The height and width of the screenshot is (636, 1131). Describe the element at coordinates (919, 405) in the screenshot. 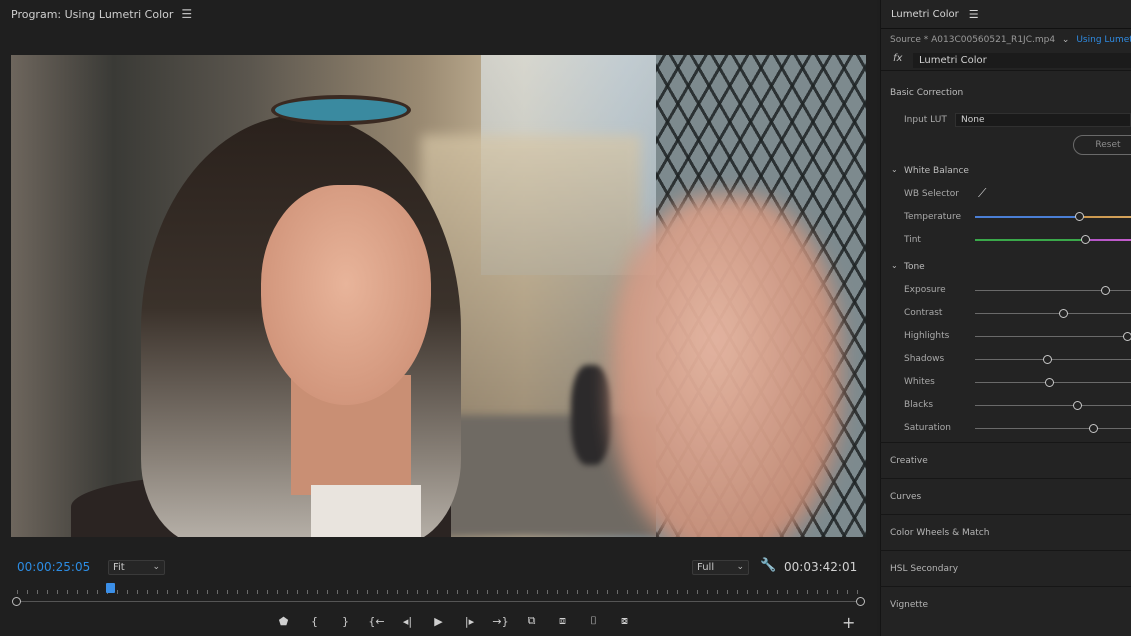

I see `blacks-label: Blacks` at that location.